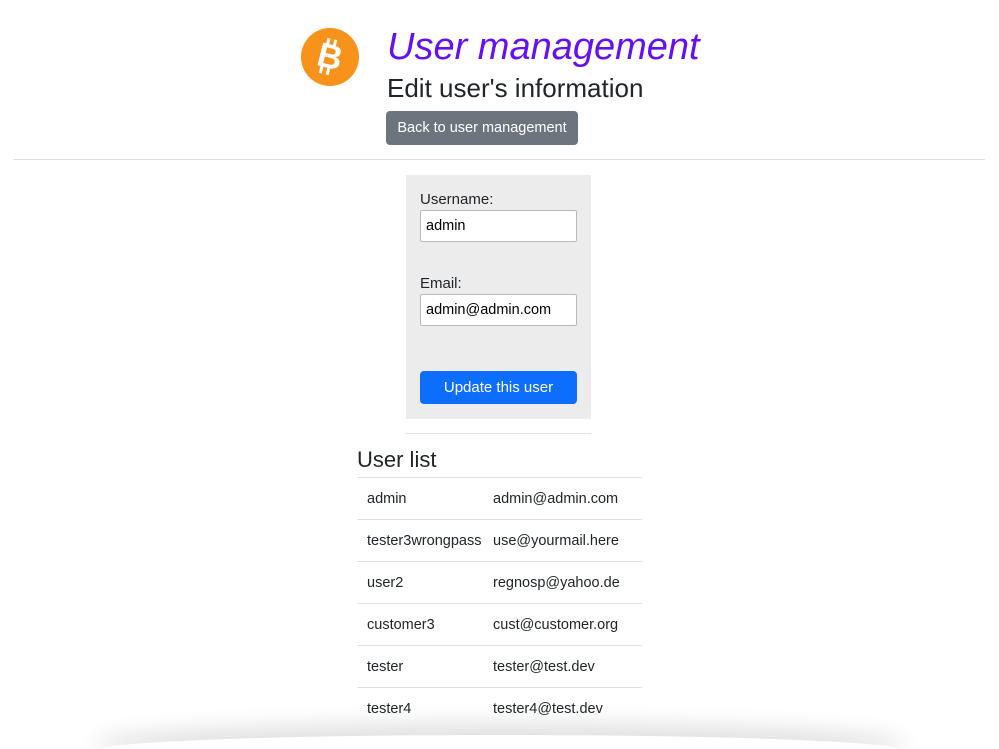 The height and width of the screenshot is (749, 999). I want to click on table-row: user2 regnosp@yahoo.de, so click(499, 583).